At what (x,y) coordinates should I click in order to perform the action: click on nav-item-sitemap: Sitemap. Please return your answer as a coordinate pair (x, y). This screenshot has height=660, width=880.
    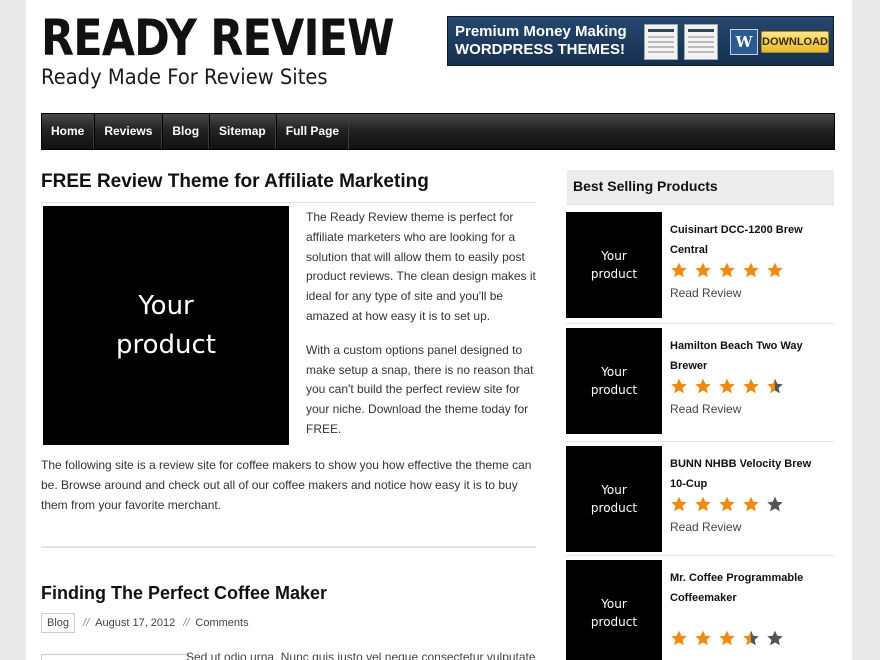
    Looking at the image, I should click on (242, 131).